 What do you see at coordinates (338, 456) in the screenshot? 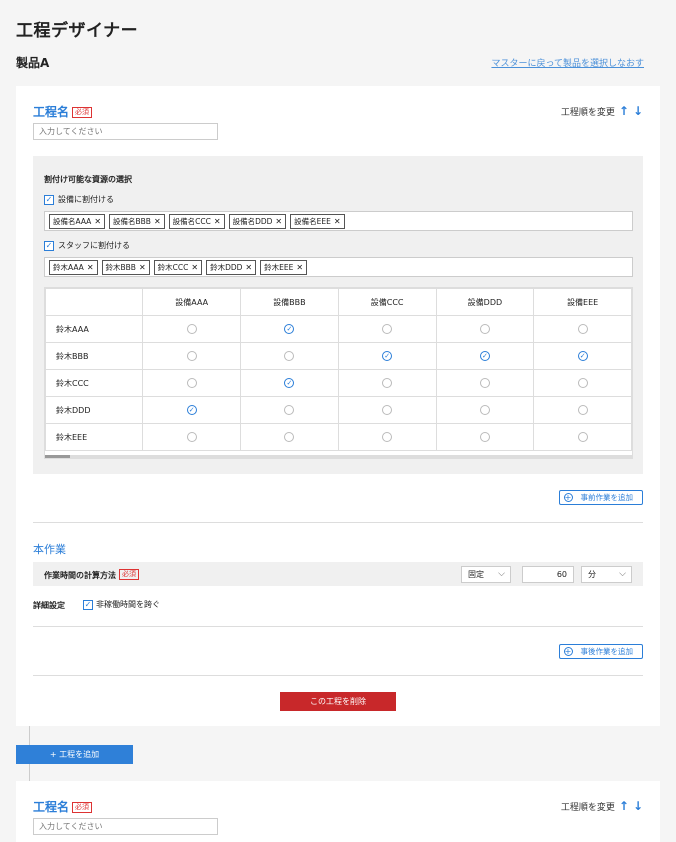
I see `horizontal-scrollbar` at bounding box center [338, 456].